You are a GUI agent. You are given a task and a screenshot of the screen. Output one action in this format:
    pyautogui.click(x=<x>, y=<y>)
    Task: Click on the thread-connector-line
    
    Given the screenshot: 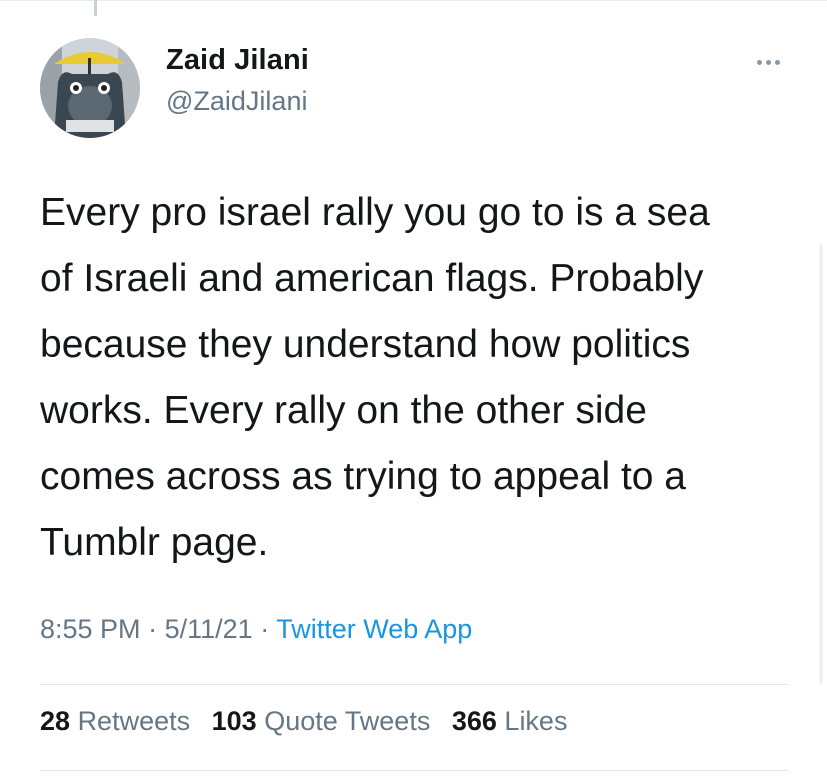 What is the action you would take?
    pyautogui.click(x=95, y=8)
    